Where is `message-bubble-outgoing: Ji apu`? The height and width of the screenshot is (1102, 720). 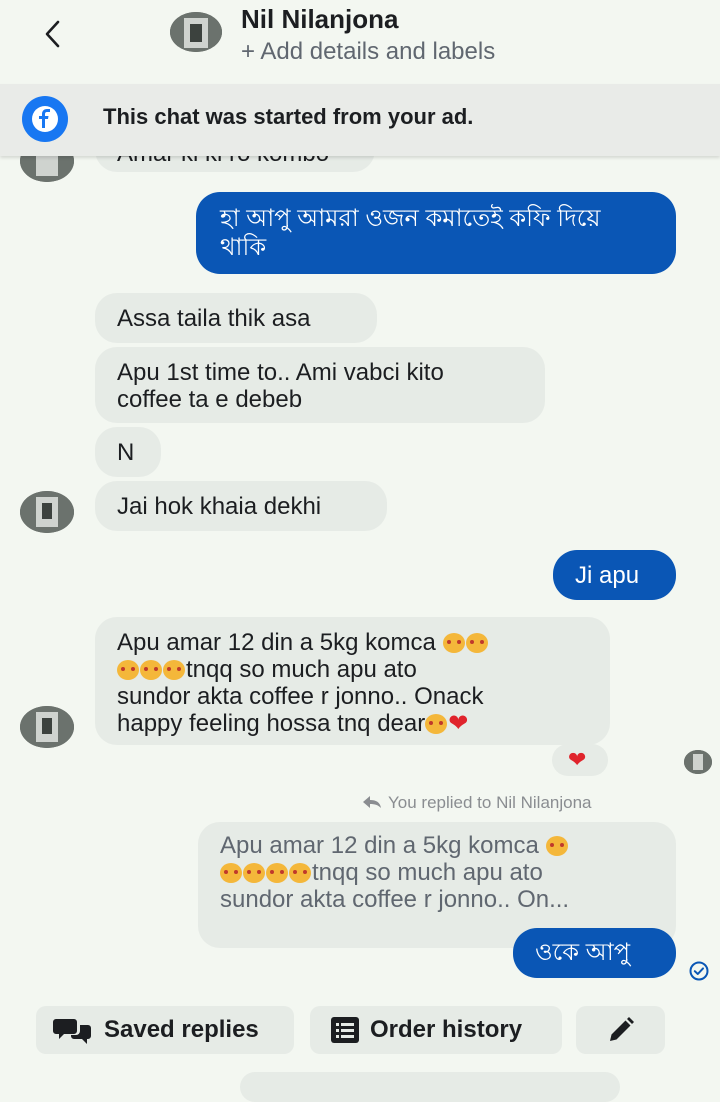 message-bubble-outgoing: Ji apu is located at coordinates (614, 575).